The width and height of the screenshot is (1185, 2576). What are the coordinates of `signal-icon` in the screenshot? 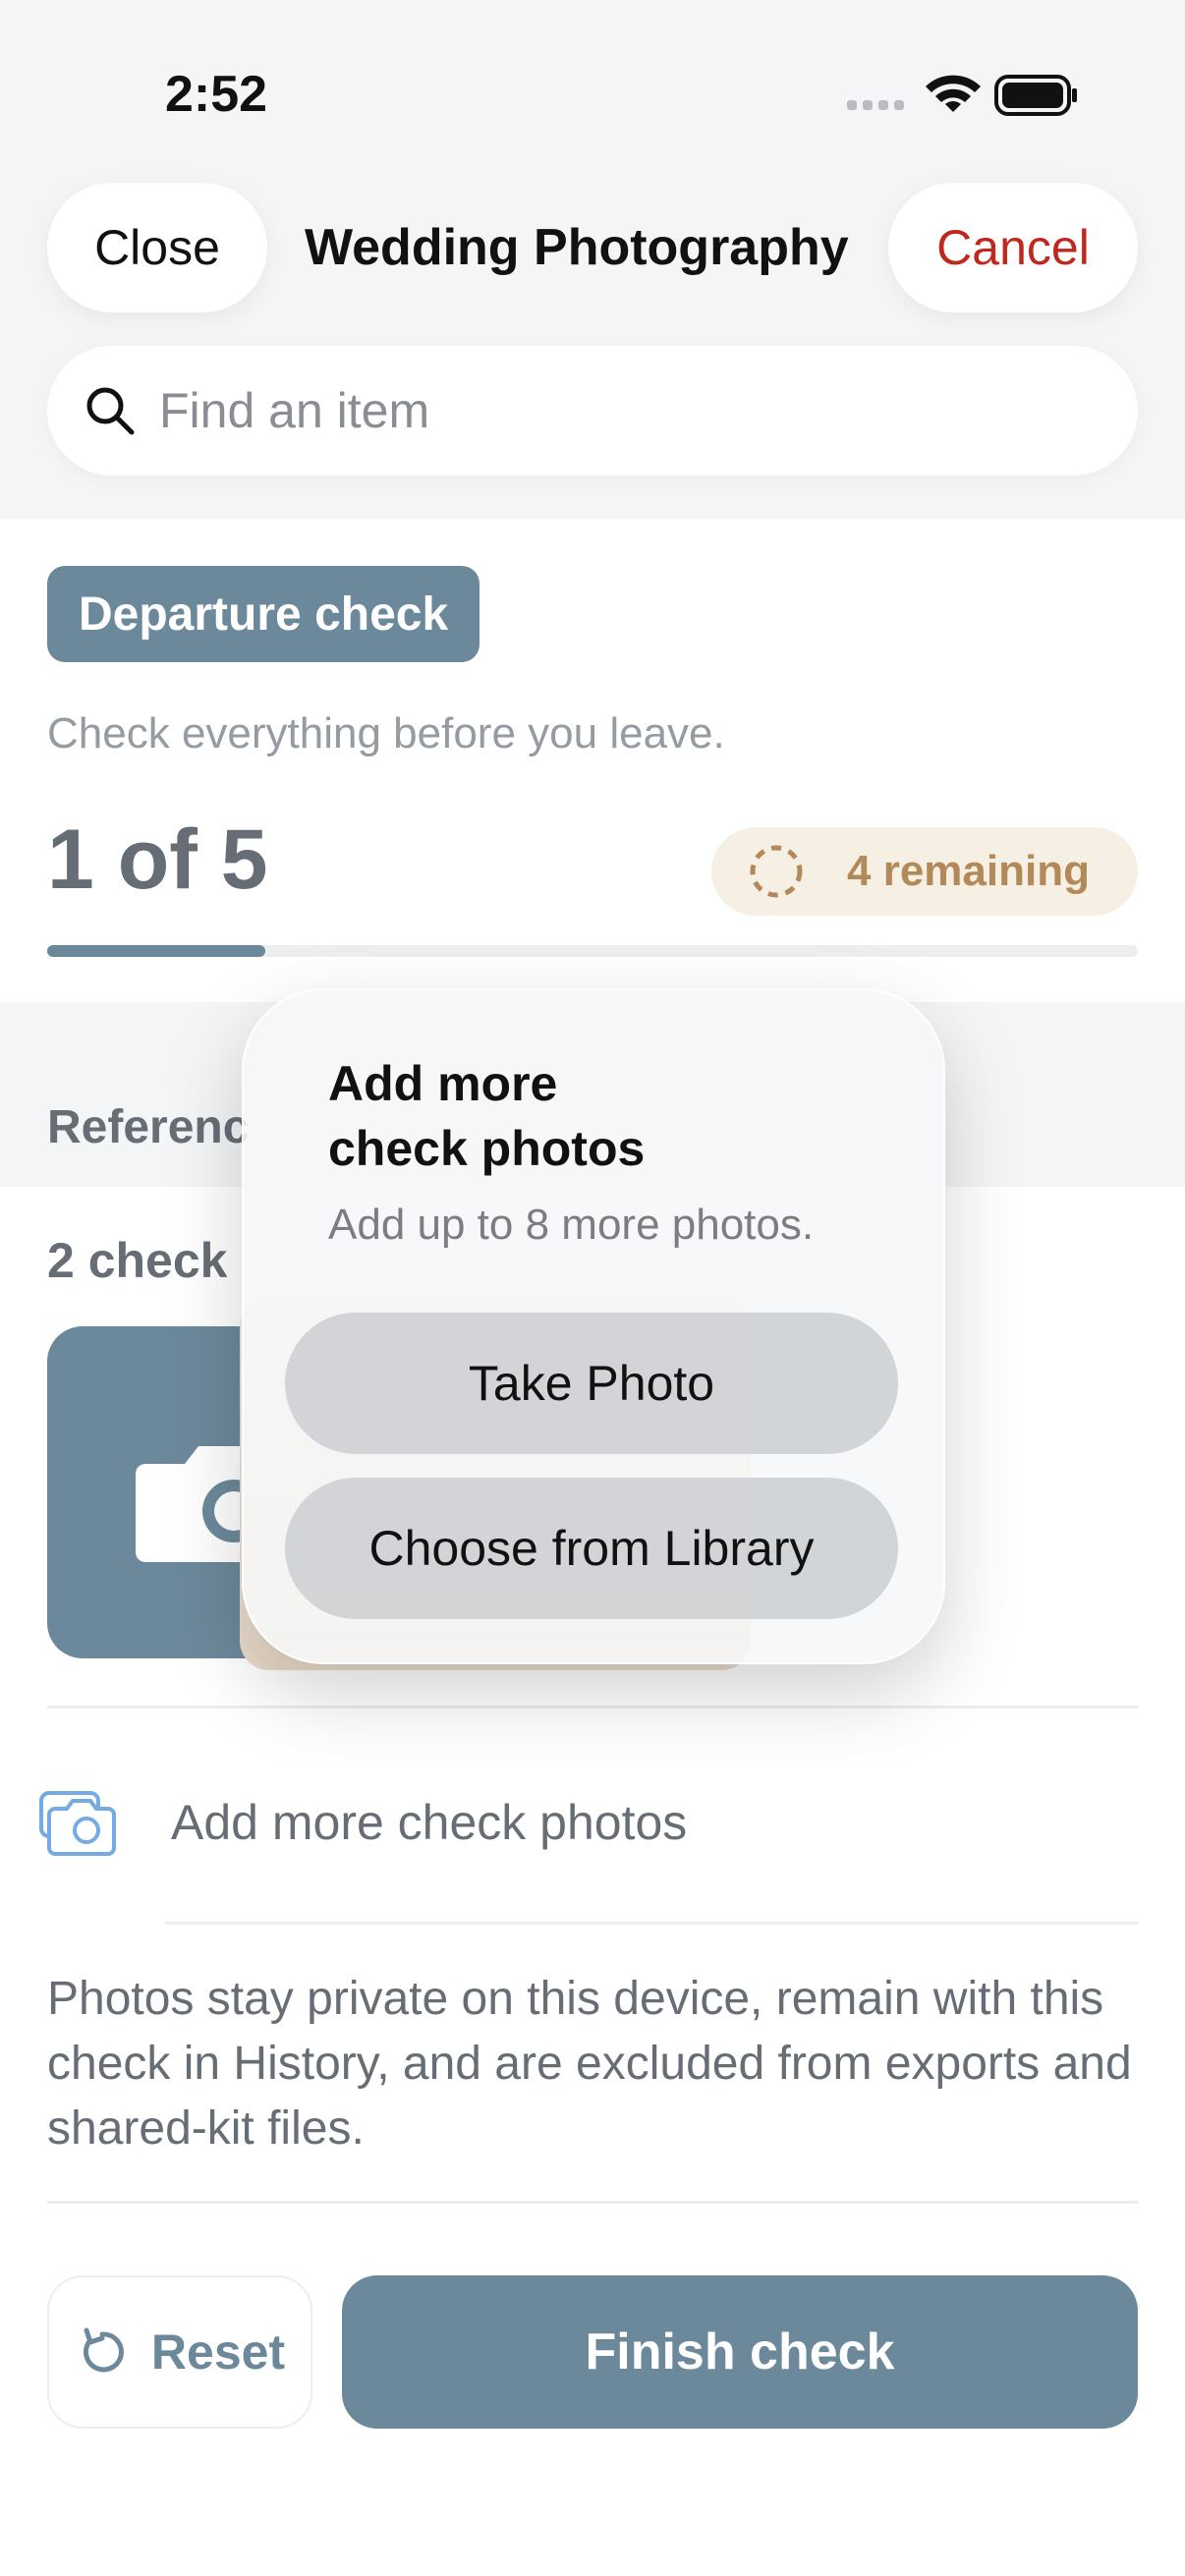 It's located at (876, 105).